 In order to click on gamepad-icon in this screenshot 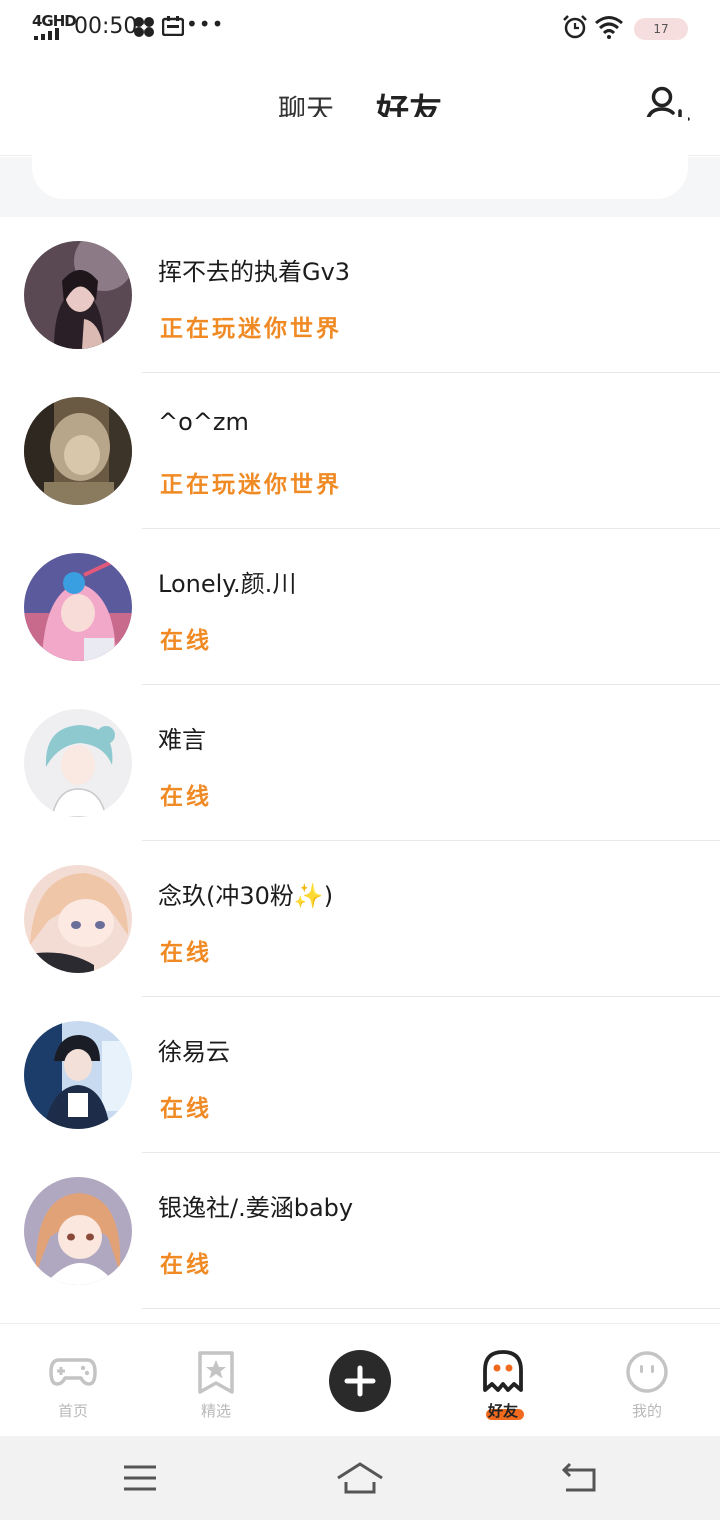, I will do `click(73, 1372)`.